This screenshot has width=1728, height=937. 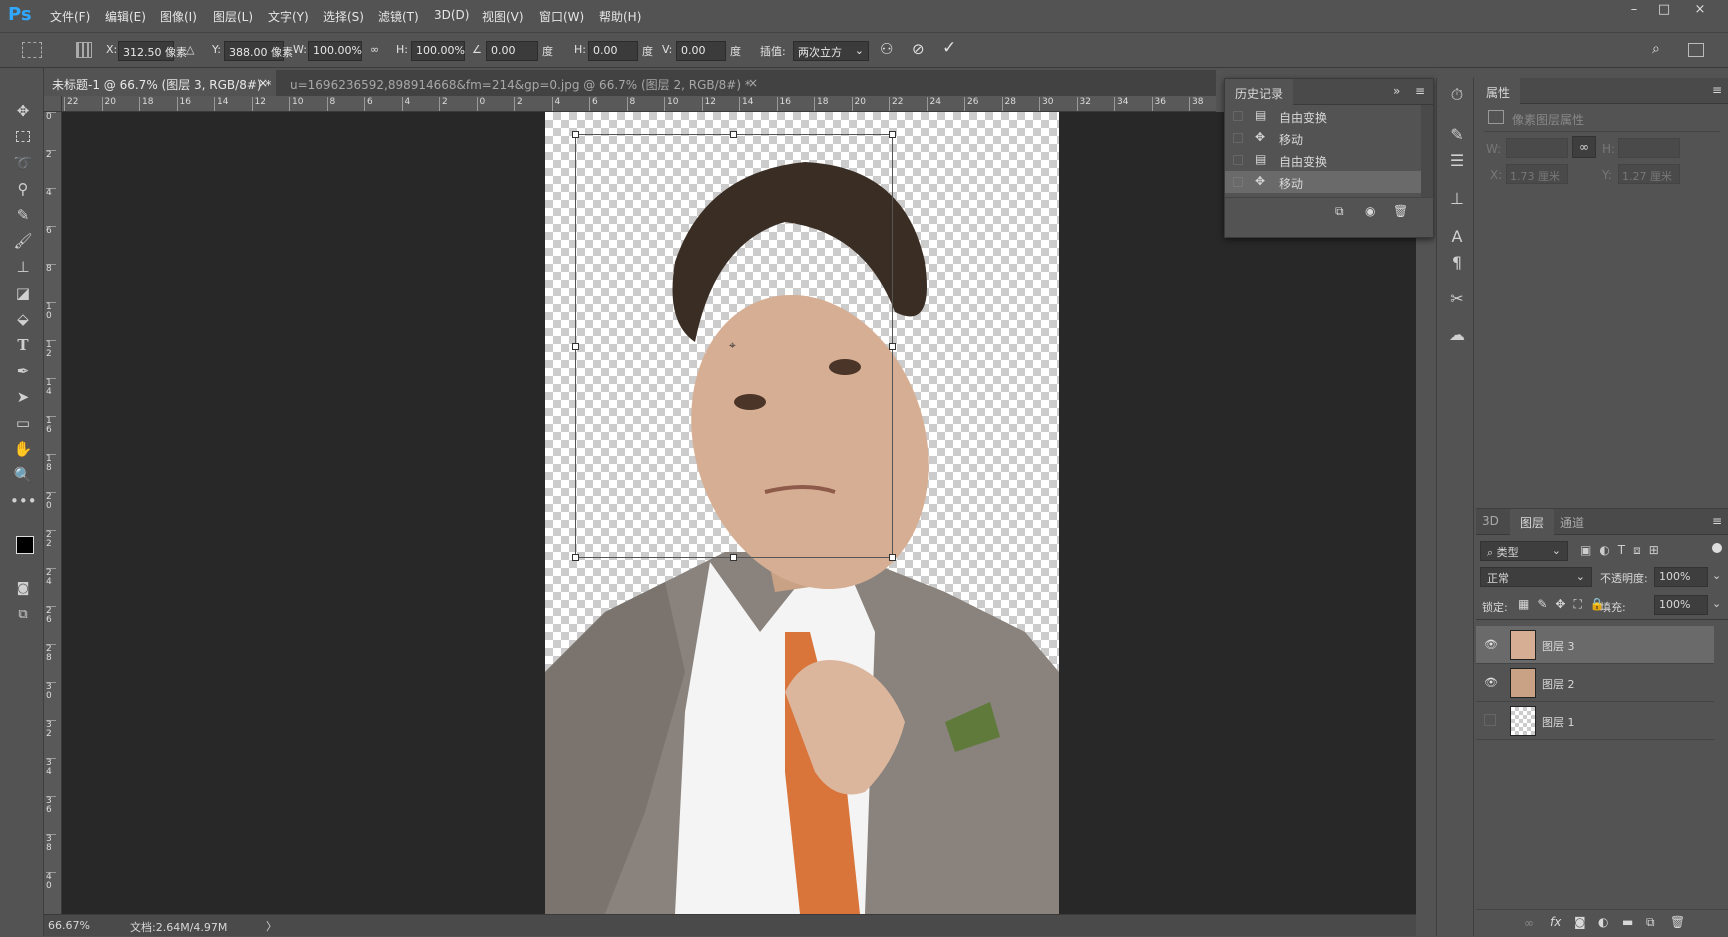 I want to click on prop-x-input: 1.73 厘米, so click(x=1537, y=174).